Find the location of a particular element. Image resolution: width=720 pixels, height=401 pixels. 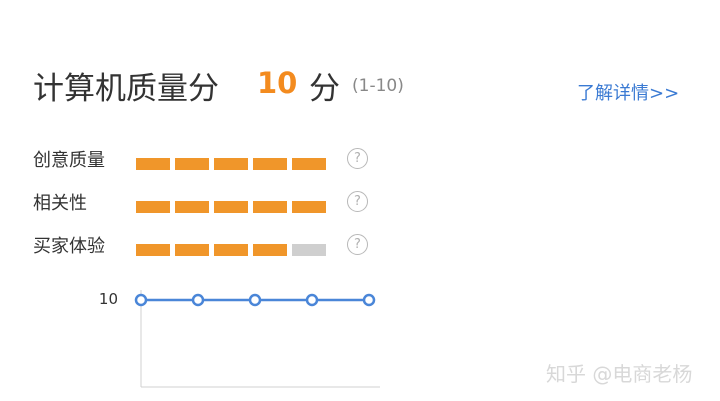

score-unit: 分 is located at coordinates (324, 89).